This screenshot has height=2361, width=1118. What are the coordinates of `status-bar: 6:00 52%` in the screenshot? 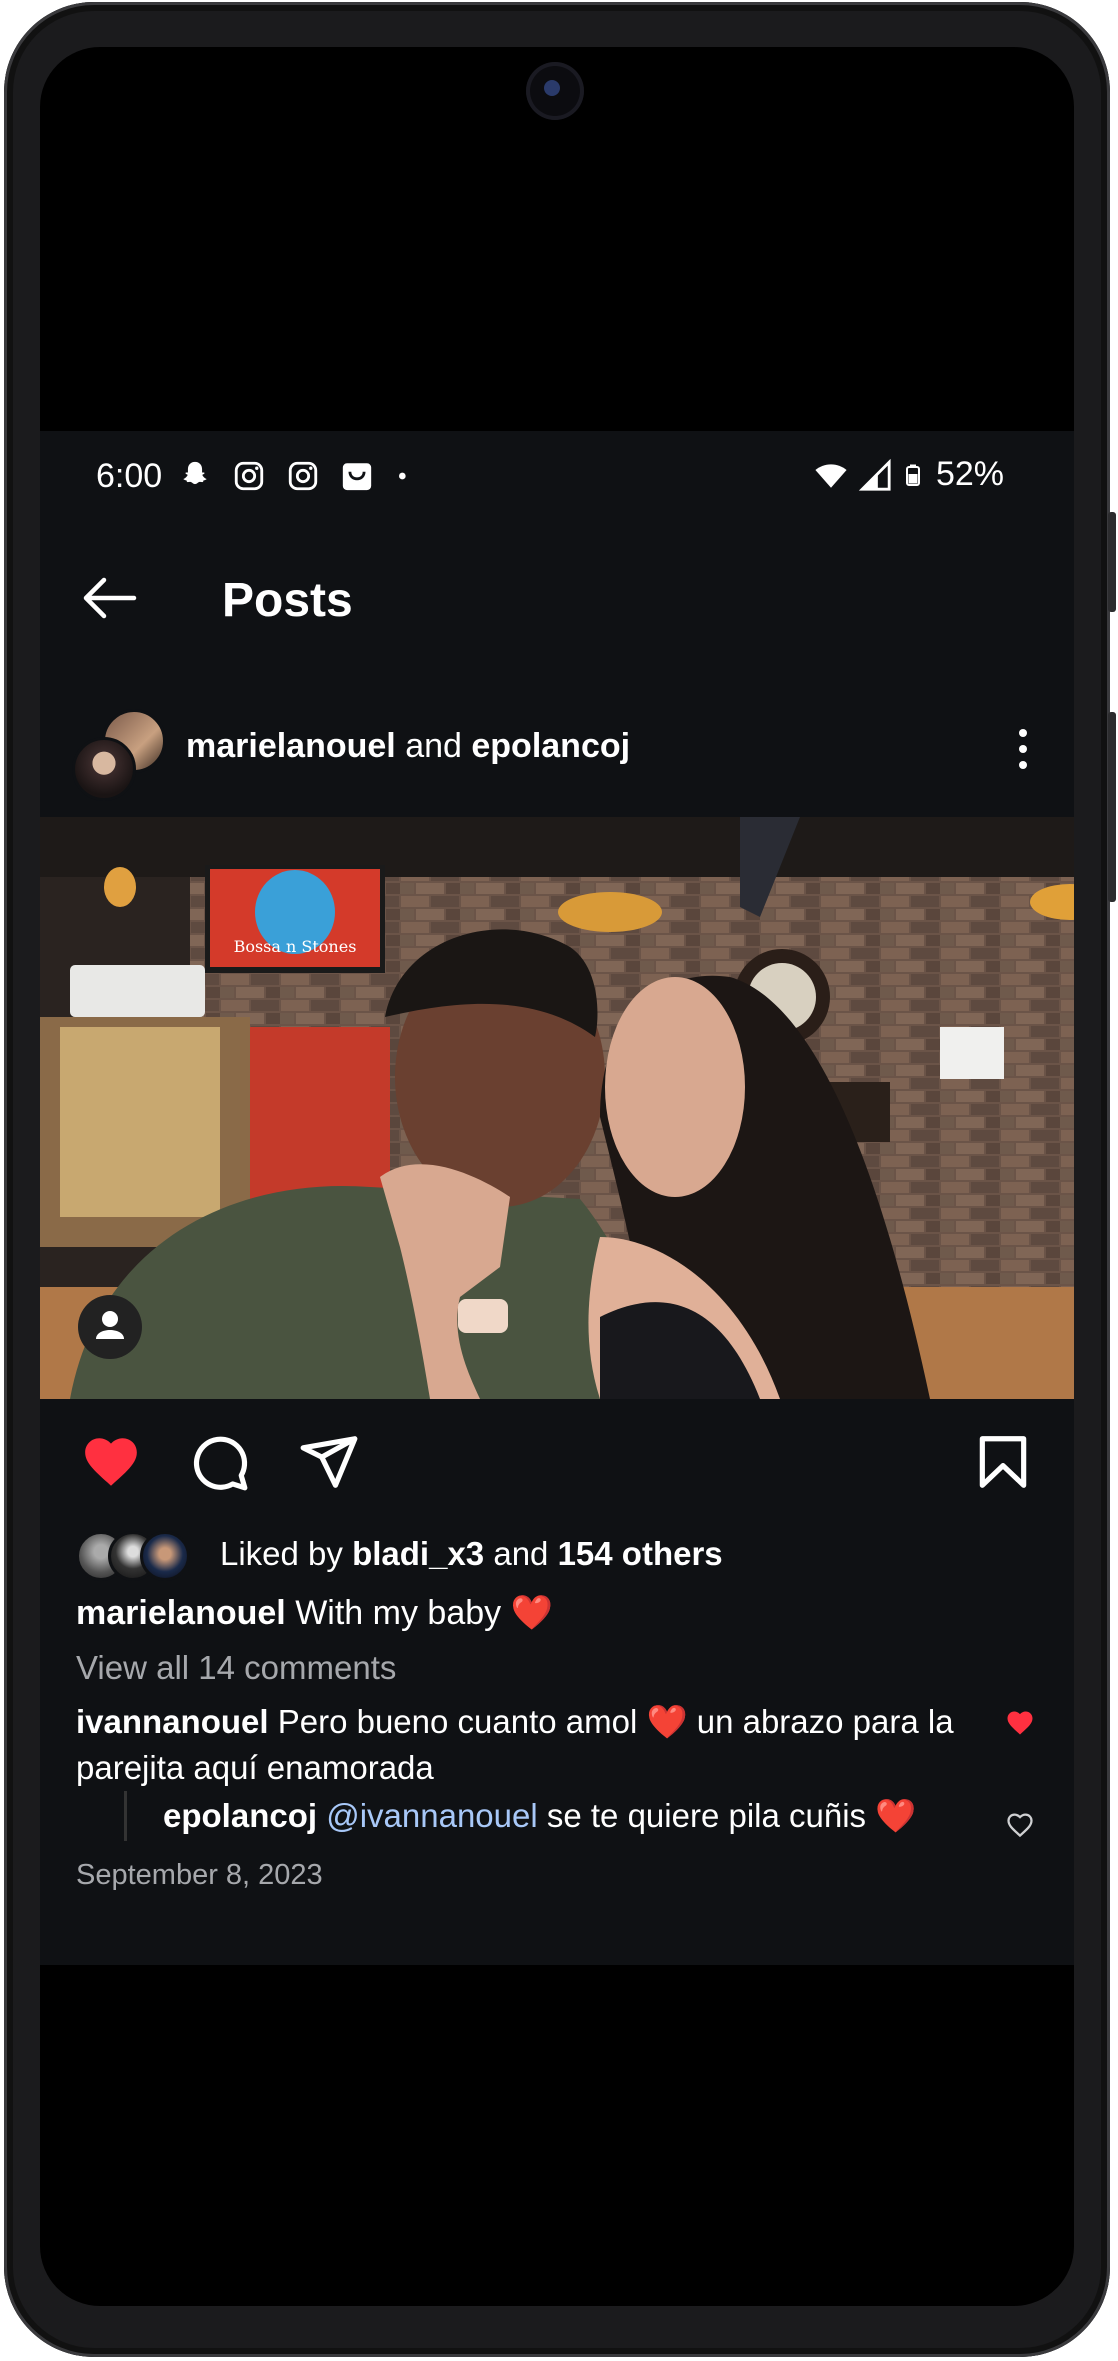 It's located at (557, 481).